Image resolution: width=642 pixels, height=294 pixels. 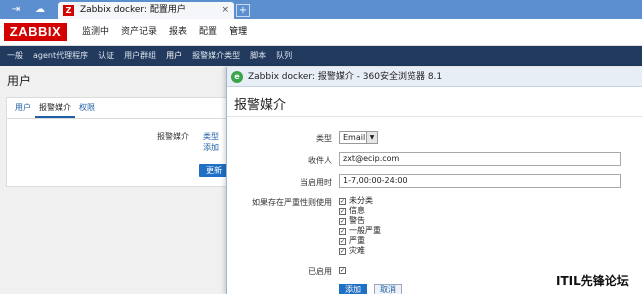 I want to click on subnav-general: 一般, so click(x=15, y=56).